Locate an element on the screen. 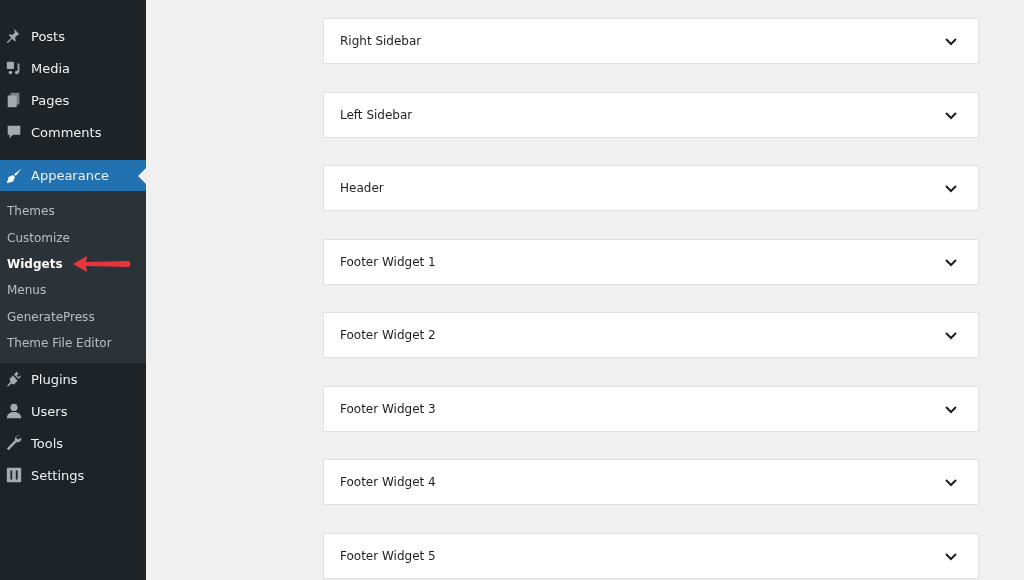  widget-area-panel: Footer Widget 5 is located at coordinates (651, 555).